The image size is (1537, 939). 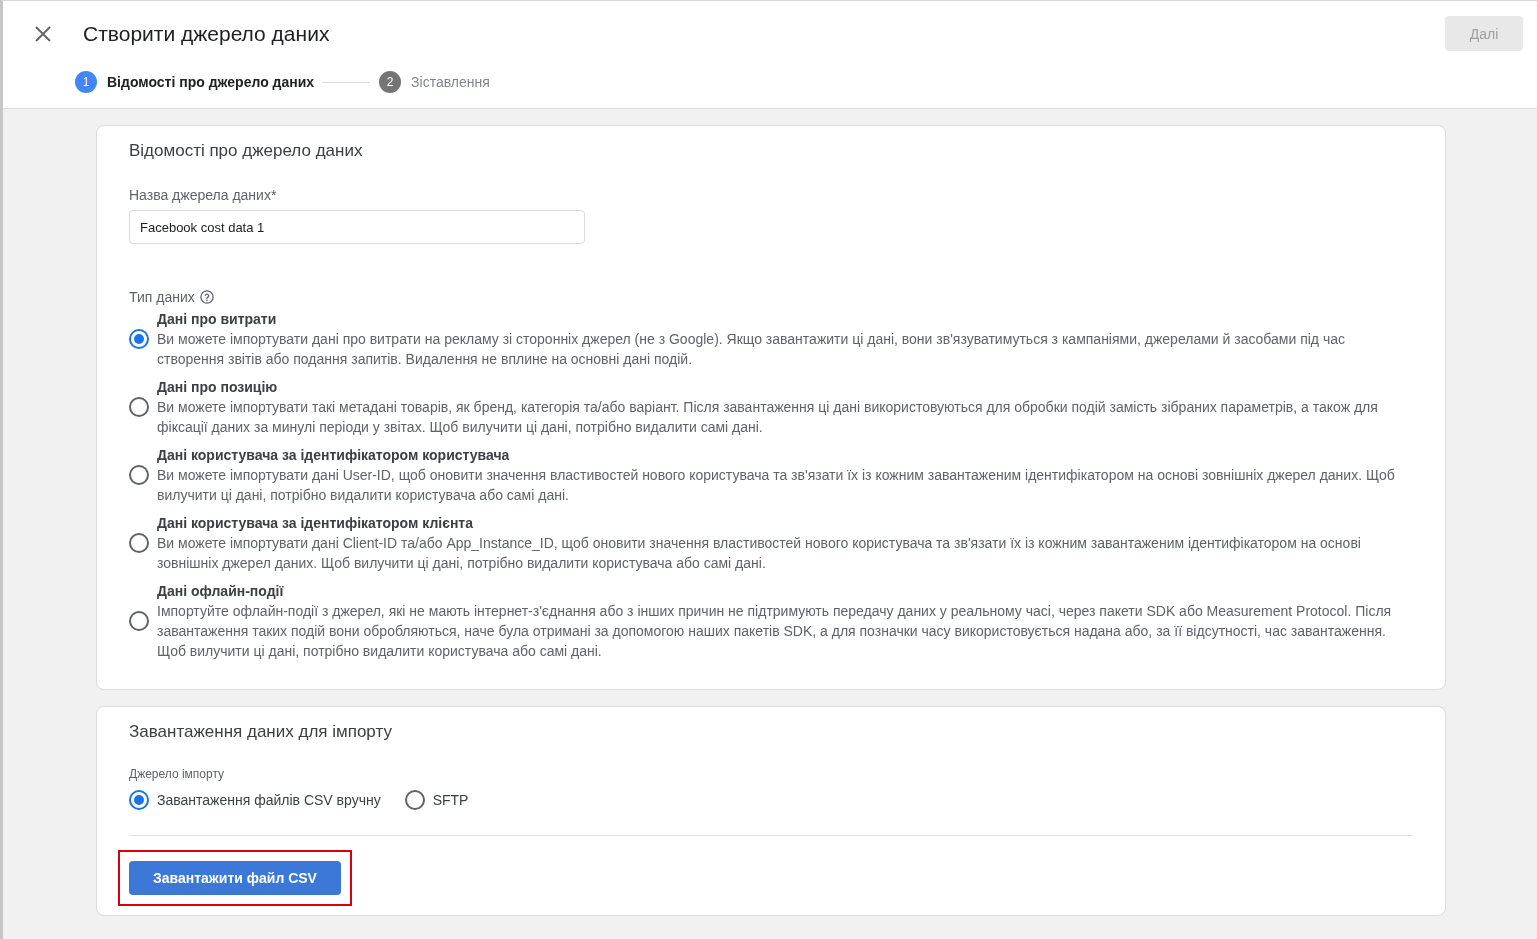 I want to click on step-label: Зіставлення, so click(x=450, y=82).